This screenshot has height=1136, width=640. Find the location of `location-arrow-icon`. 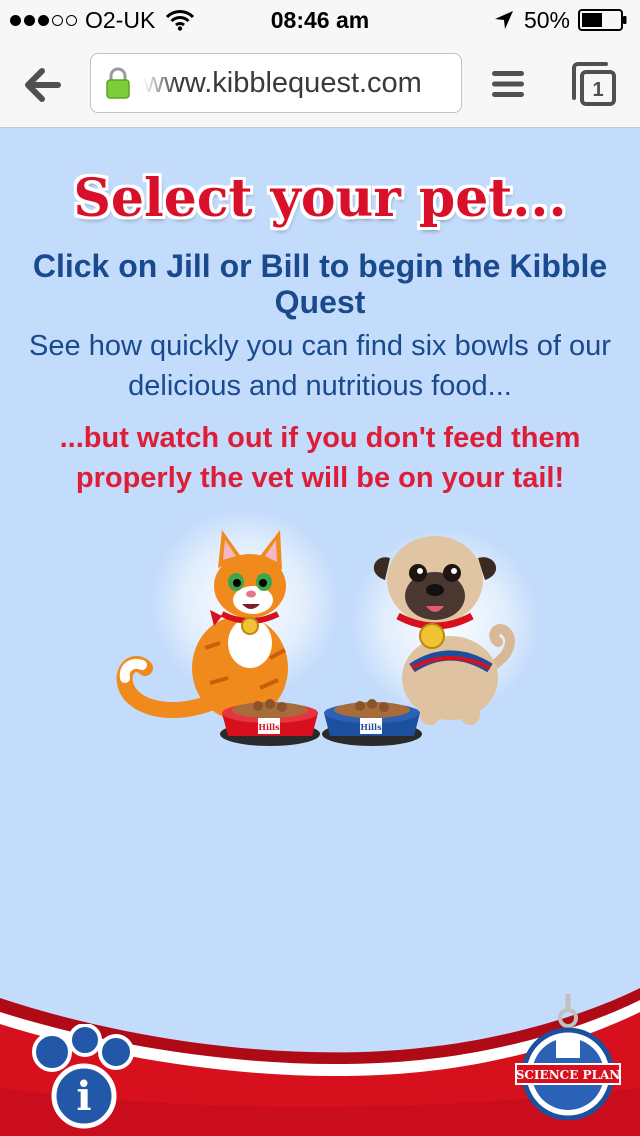

location-arrow-icon is located at coordinates (503, 20).